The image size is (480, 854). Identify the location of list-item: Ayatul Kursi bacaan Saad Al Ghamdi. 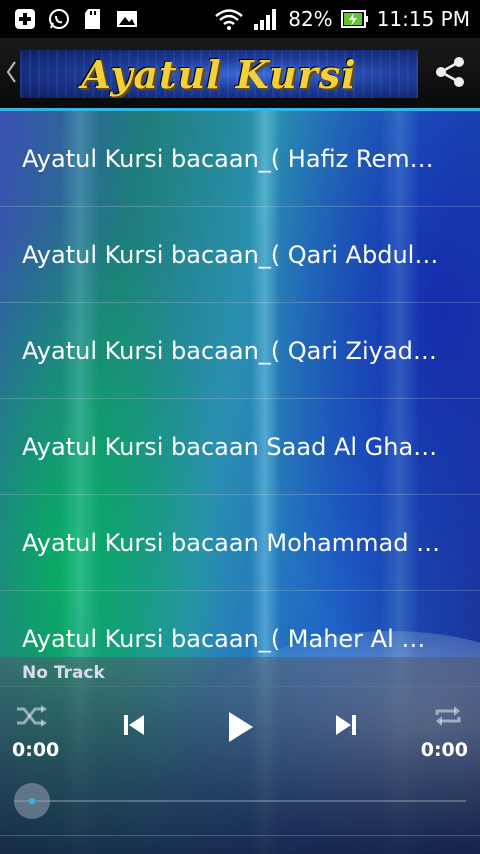
(240, 447).